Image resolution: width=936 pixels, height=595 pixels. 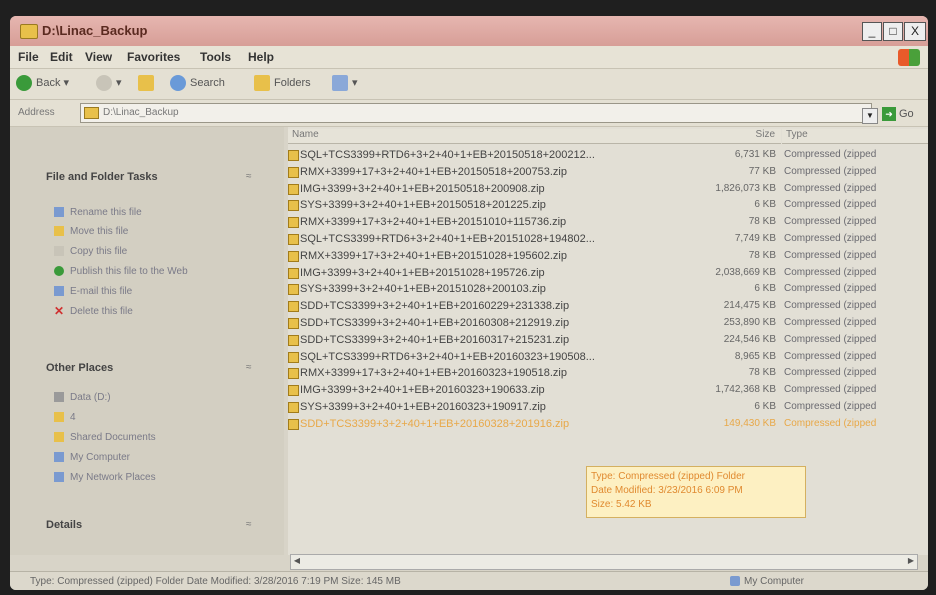 I want to click on file-size: 253,890 KB, so click(x=749, y=322).